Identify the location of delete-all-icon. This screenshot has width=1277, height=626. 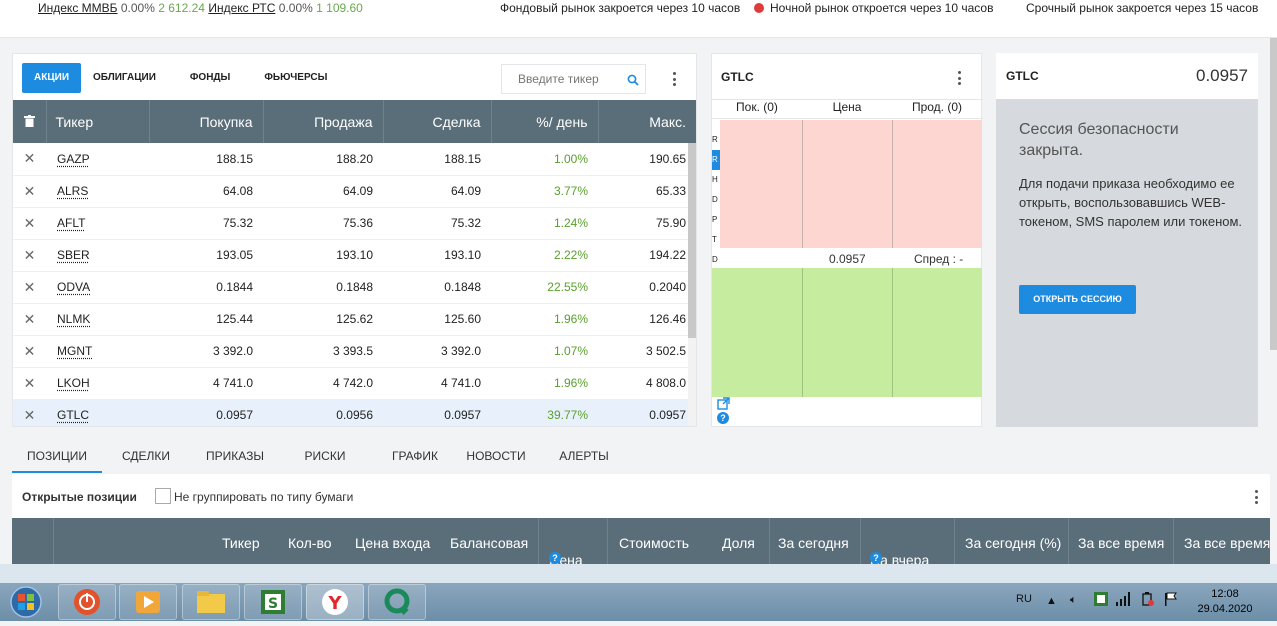
(30, 121).